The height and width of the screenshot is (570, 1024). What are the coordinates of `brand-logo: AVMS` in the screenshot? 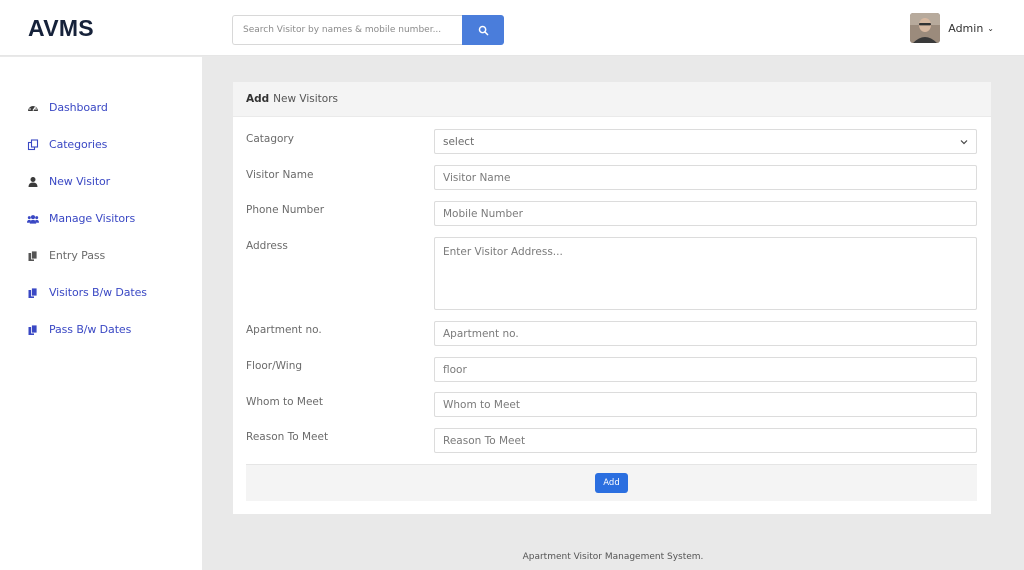 It's located at (101, 28).